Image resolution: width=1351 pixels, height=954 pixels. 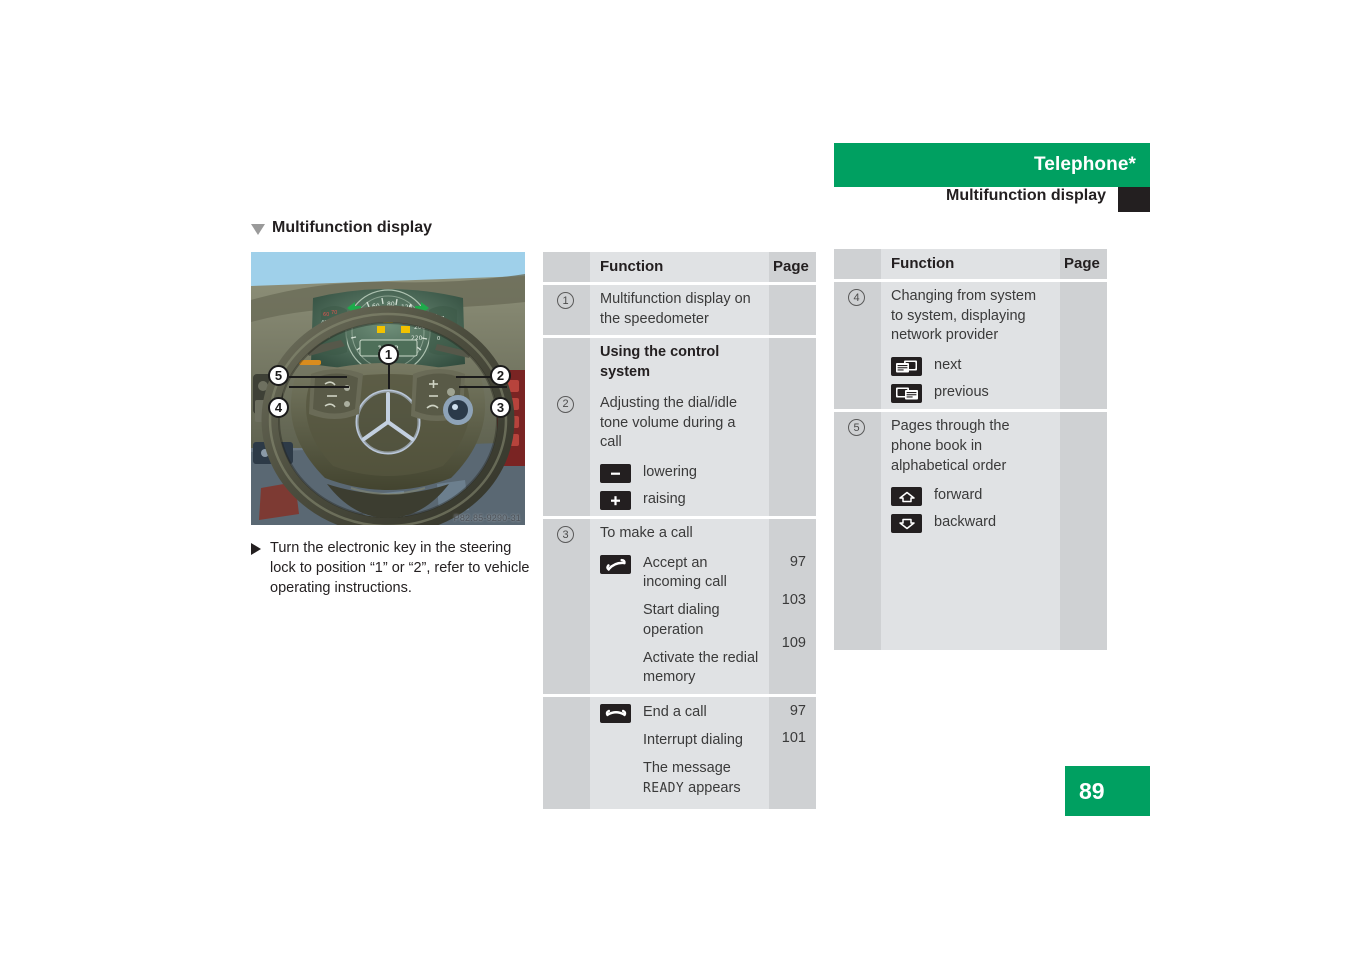 I want to click on callout-1: 1, so click(x=388, y=354).